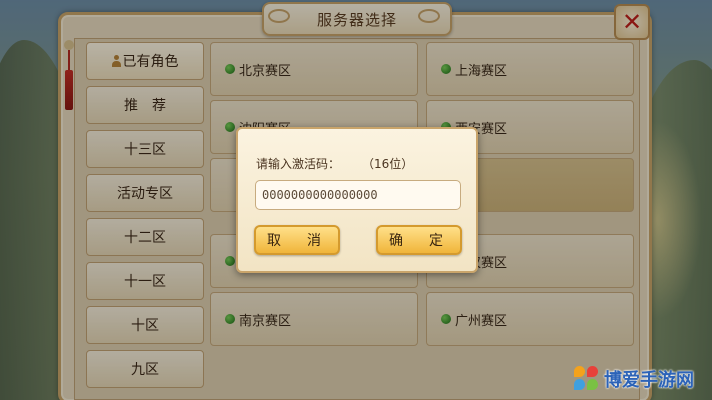 The image size is (712, 400). I want to click on pinwheel-logo-icon, so click(587, 379).